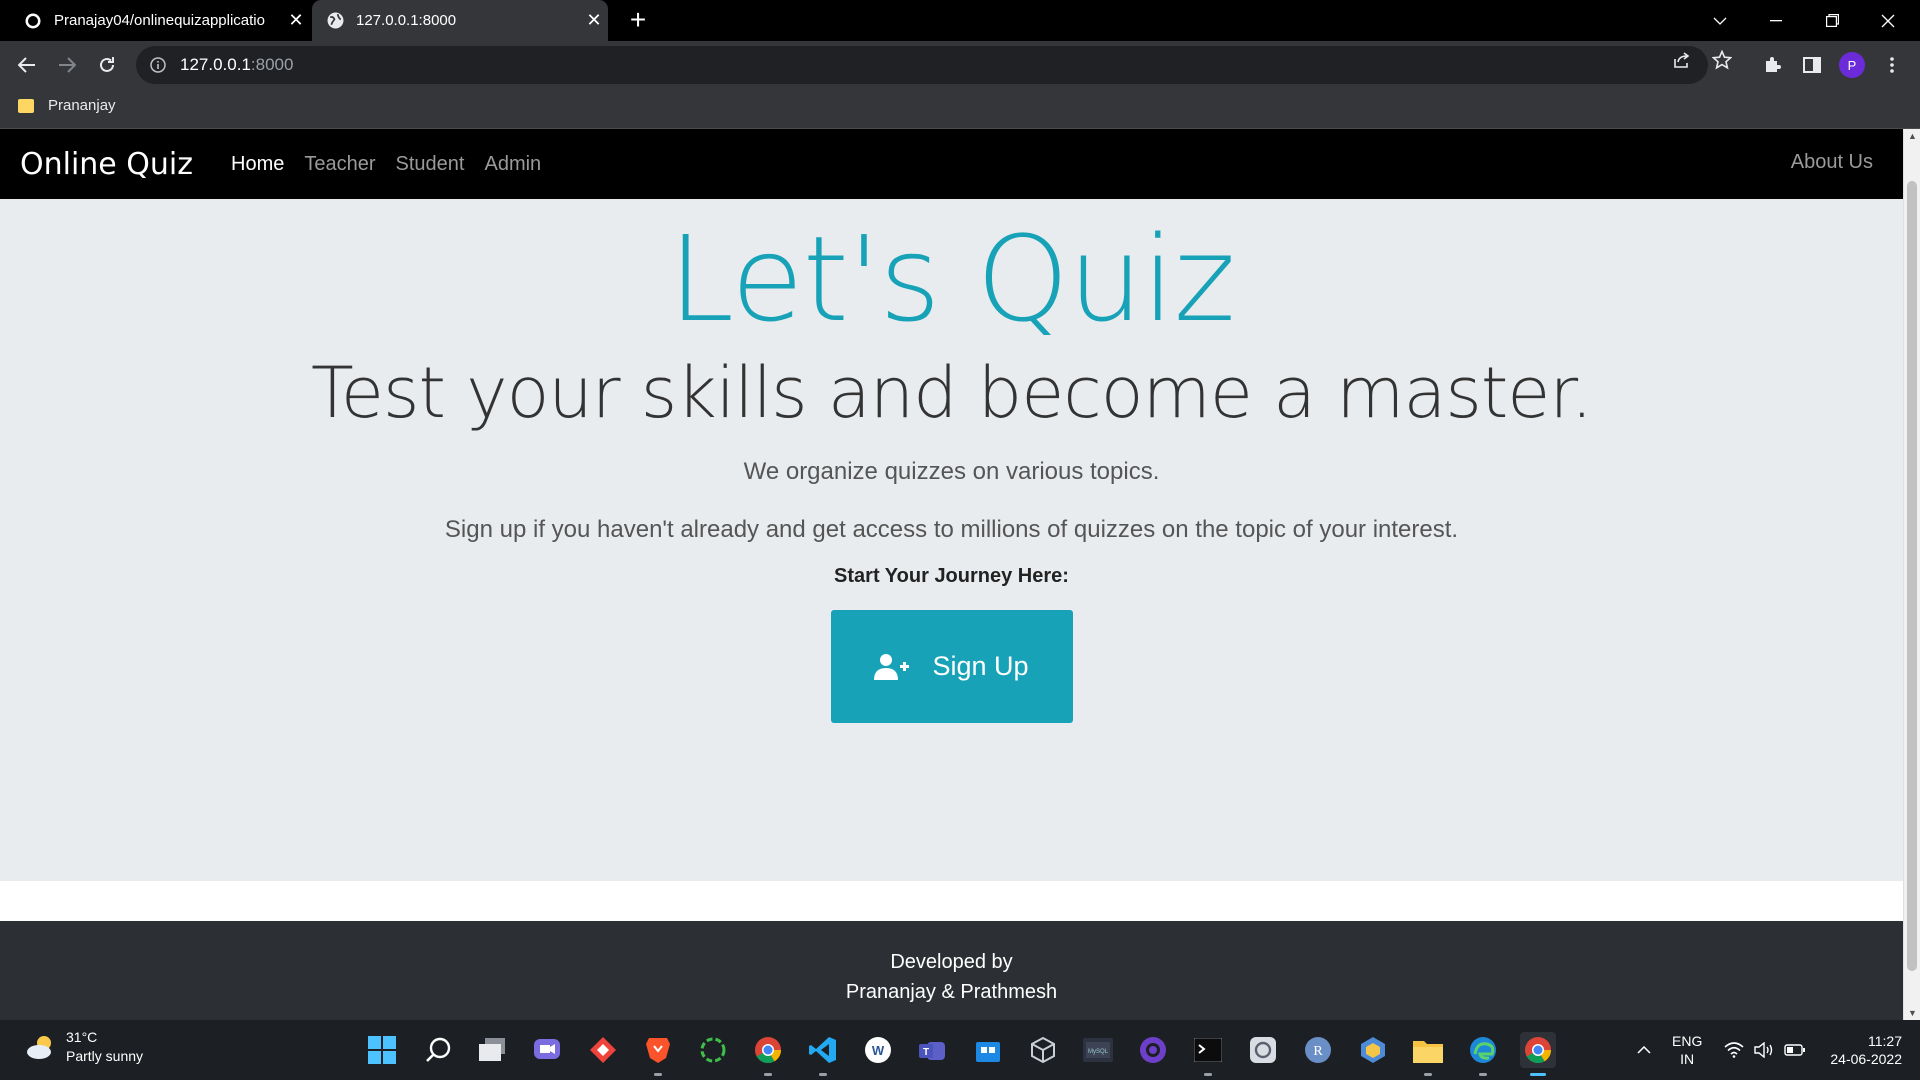 Image resolution: width=1920 pixels, height=1080 pixels. Describe the element at coordinates (1892, 65) in the screenshot. I see `menu-kebab-icon` at that location.